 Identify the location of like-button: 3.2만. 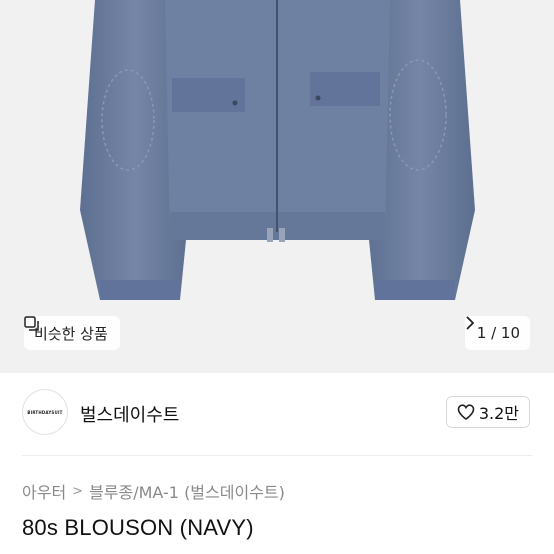
(487, 412).